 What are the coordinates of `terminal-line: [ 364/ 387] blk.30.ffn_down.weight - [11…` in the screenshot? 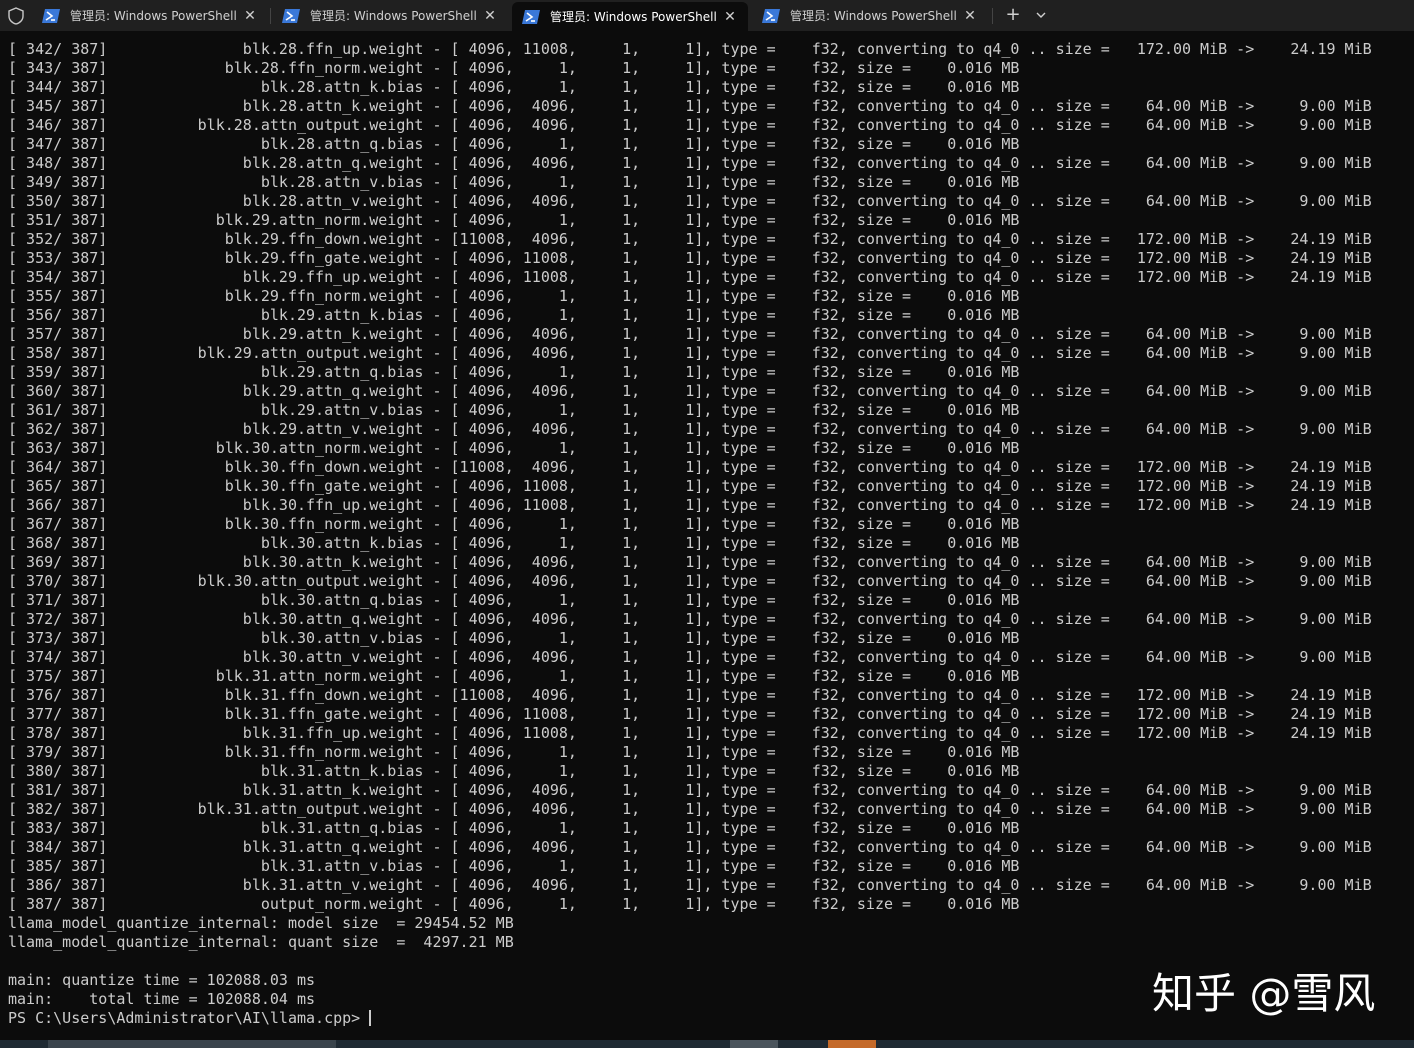 It's located at (690, 467).